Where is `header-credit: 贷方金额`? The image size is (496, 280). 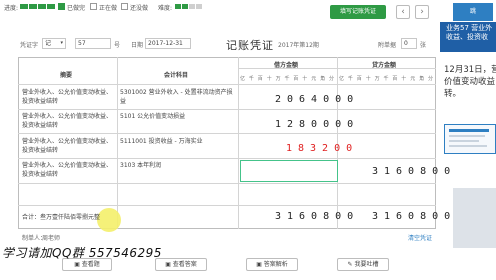 header-credit: 贷方金额 is located at coordinates (384, 65).